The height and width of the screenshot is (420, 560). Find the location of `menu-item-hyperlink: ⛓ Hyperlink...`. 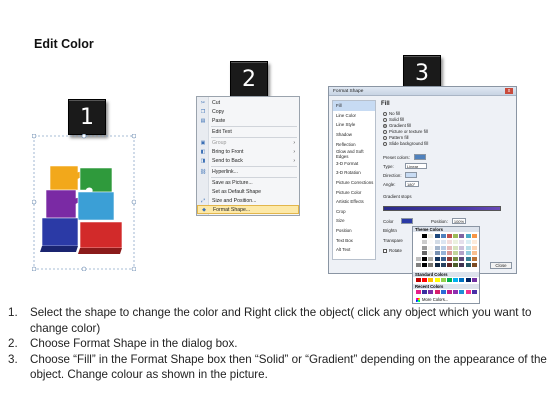

menu-item-hyperlink: ⛓ Hyperlink... is located at coordinates (248, 171).